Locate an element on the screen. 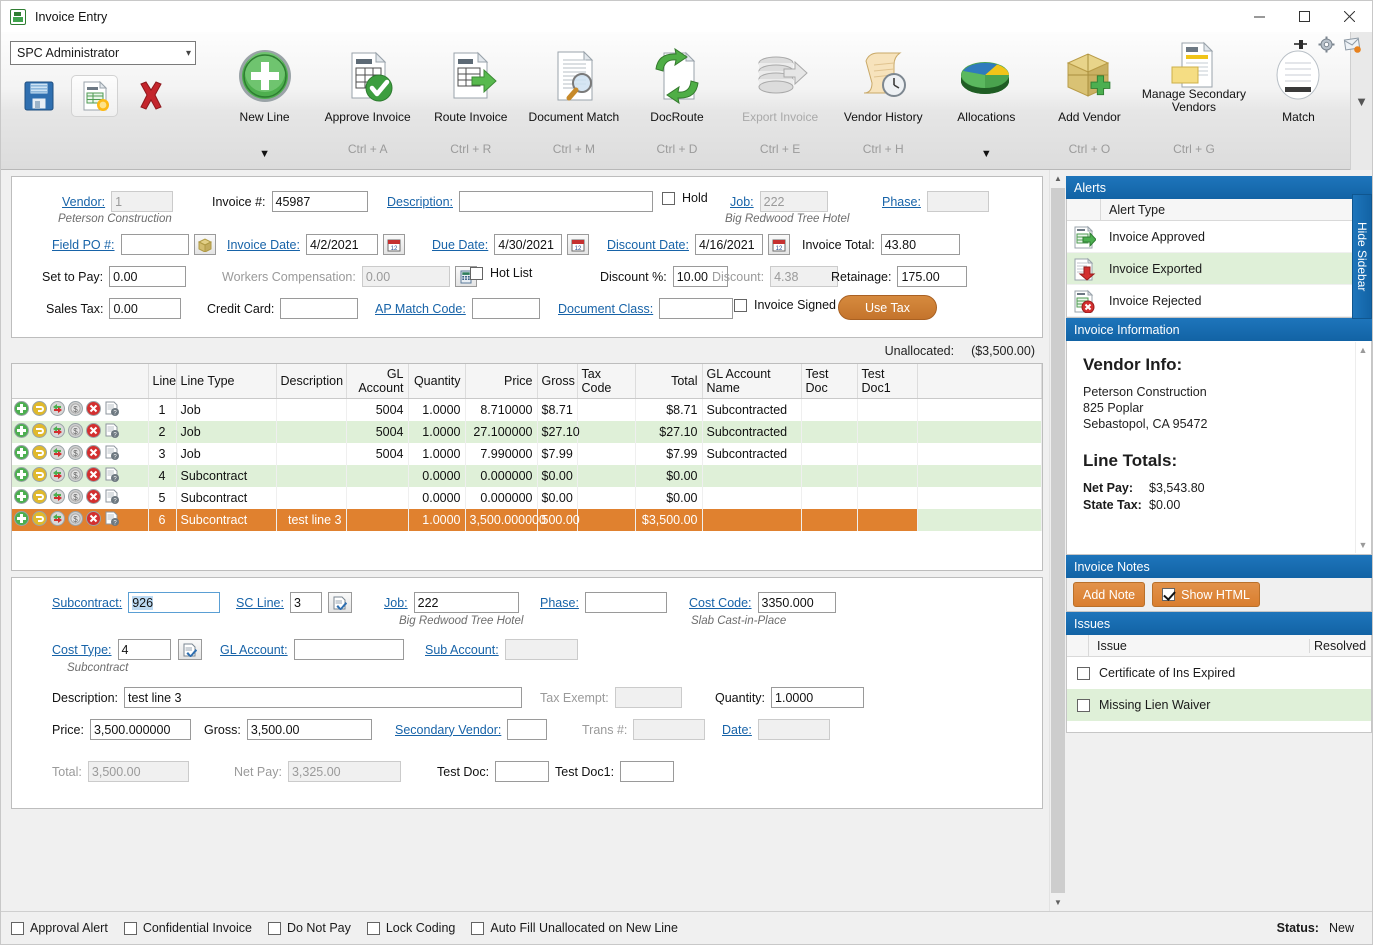 The height and width of the screenshot is (945, 1373). cell-line: 2 is located at coordinates (162, 431).